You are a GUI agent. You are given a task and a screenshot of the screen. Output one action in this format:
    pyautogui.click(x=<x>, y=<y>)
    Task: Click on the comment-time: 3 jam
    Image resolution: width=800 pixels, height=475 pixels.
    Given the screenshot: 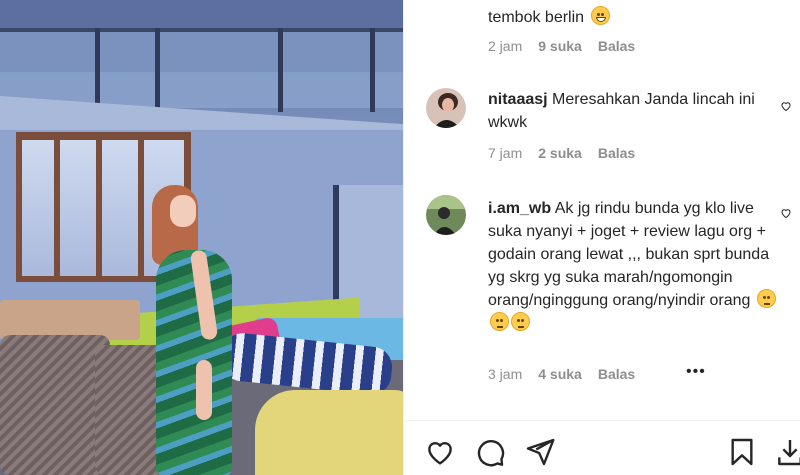 What is the action you would take?
    pyautogui.click(x=505, y=374)
    